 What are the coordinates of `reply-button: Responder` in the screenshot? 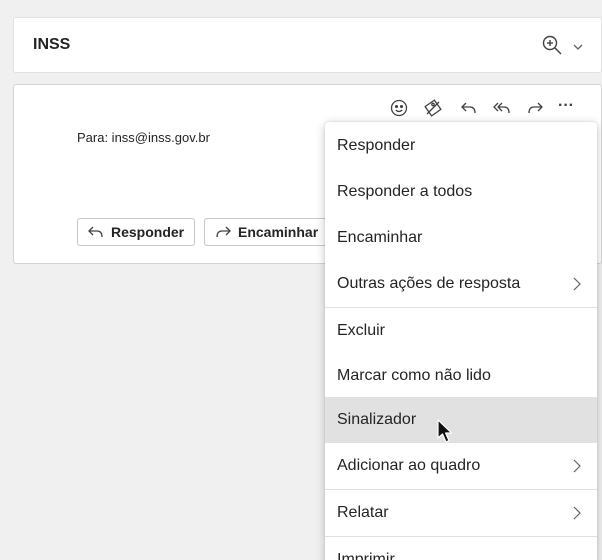 It's located at (136, 232).